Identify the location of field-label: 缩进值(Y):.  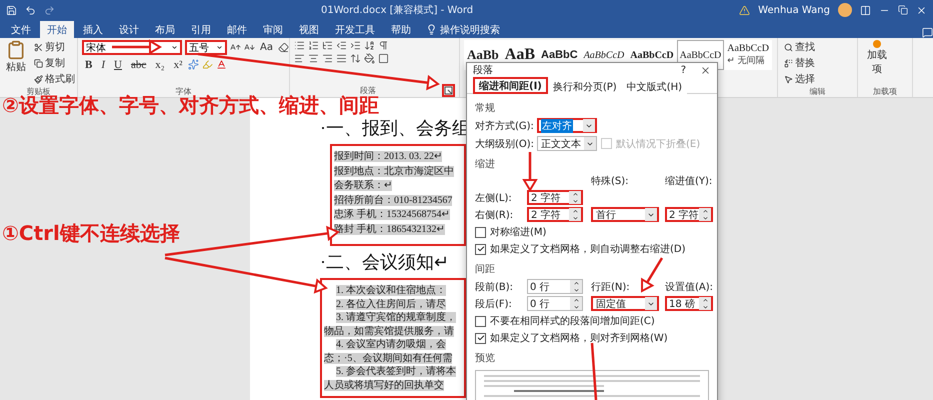
(689, 181).